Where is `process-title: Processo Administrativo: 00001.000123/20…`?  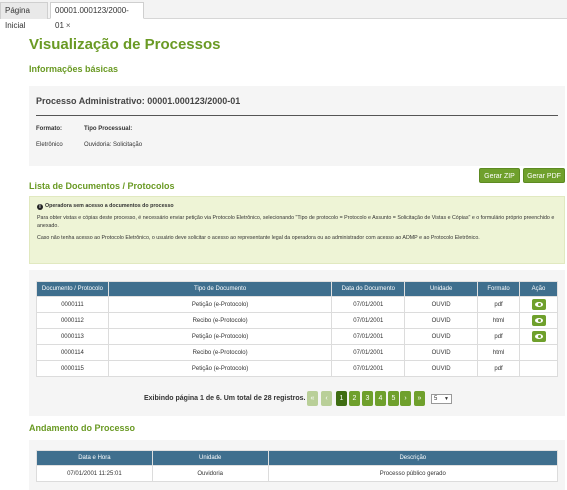
process-title: Processo Administrativo: 00001.000123/20… is located at coordinates (138, 101).